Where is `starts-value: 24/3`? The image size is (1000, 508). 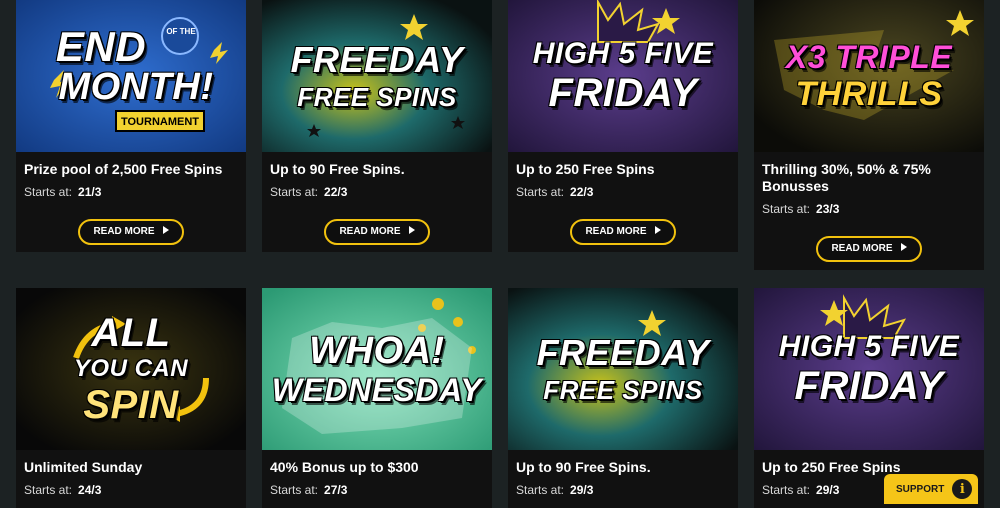
starts-value: 24/3 is located at coordinates (90, 490).